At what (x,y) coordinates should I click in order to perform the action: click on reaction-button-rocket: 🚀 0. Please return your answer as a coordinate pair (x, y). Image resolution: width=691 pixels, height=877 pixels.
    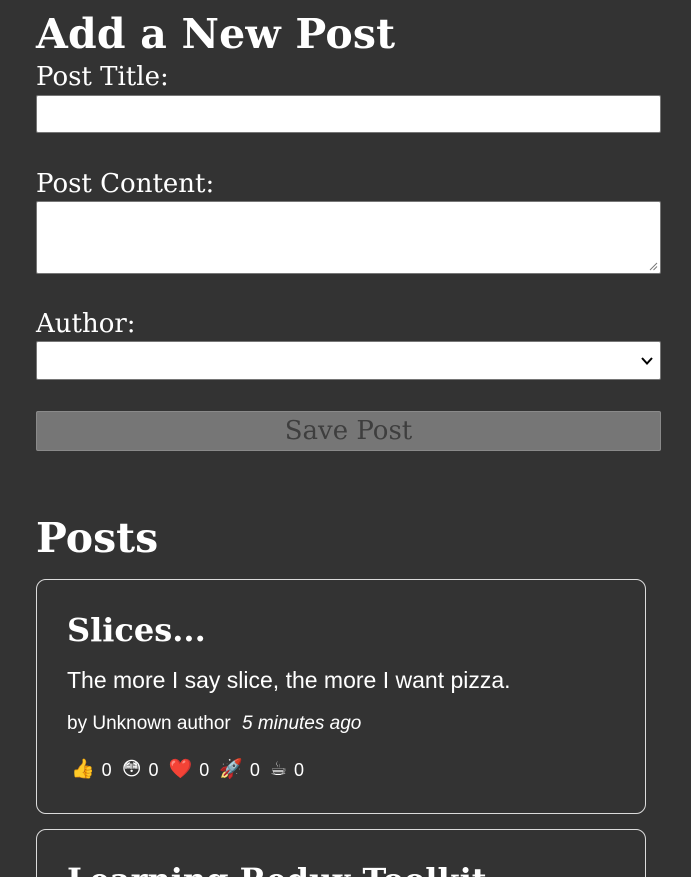
    Looking at the image, I should click on (239, 770).